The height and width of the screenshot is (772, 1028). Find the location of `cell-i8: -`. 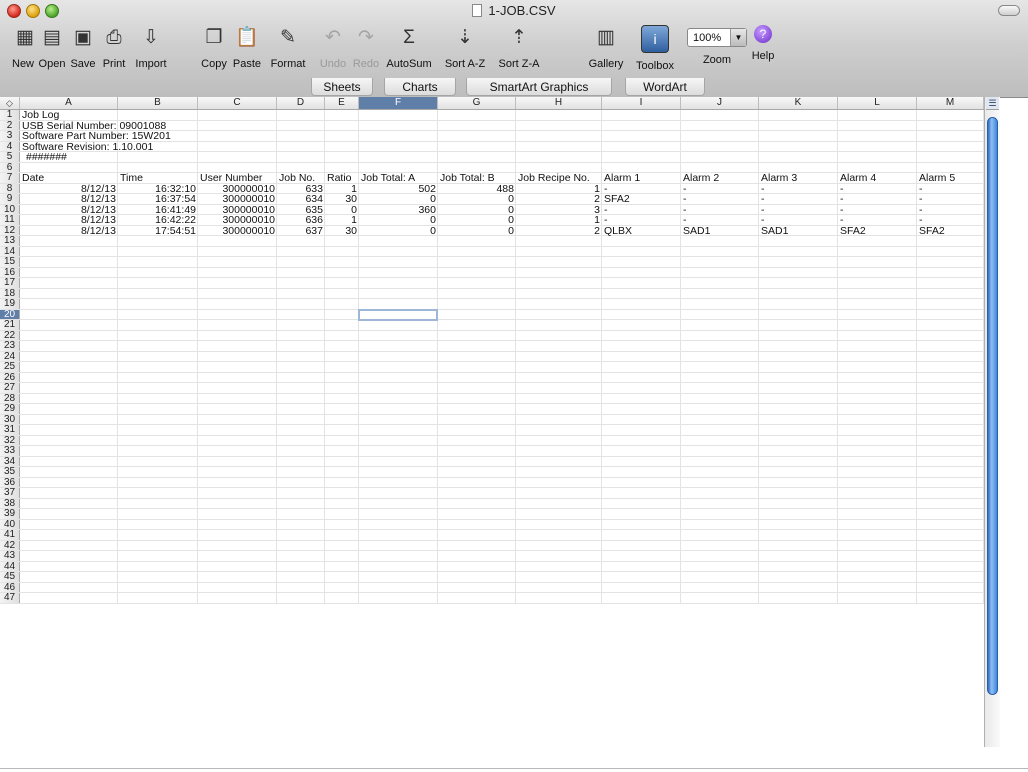

cell-i8: - is located at coordinates (641, 189).